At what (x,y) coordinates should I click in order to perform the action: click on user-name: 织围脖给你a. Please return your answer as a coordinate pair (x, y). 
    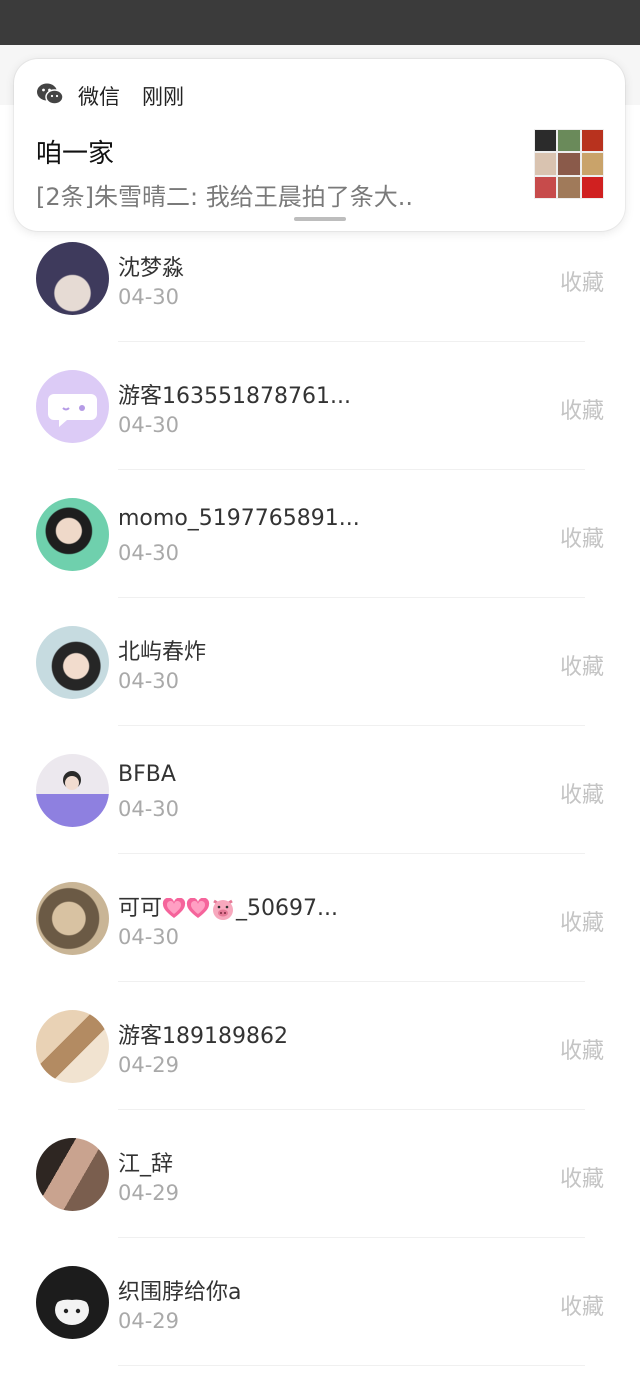
    Looking at the image, I should click on (180, 1292).